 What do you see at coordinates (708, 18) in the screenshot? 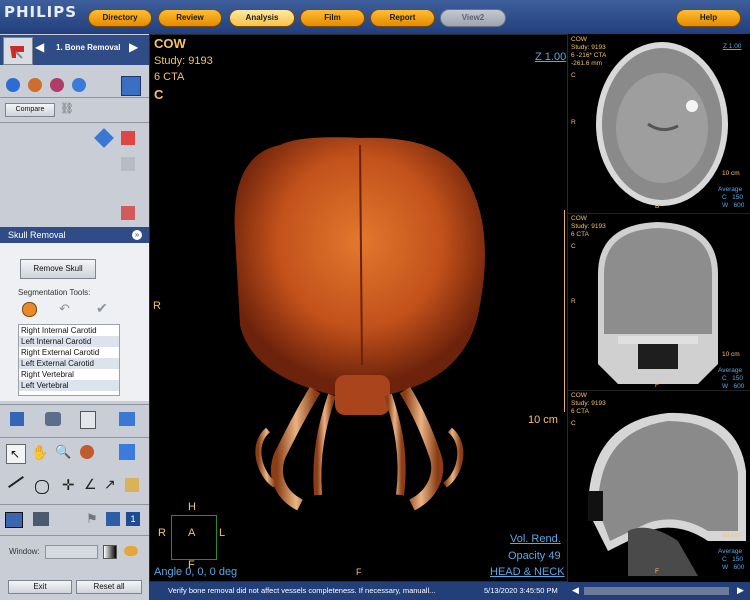
I see `help-button: Help` at bounding box center [708, 18].